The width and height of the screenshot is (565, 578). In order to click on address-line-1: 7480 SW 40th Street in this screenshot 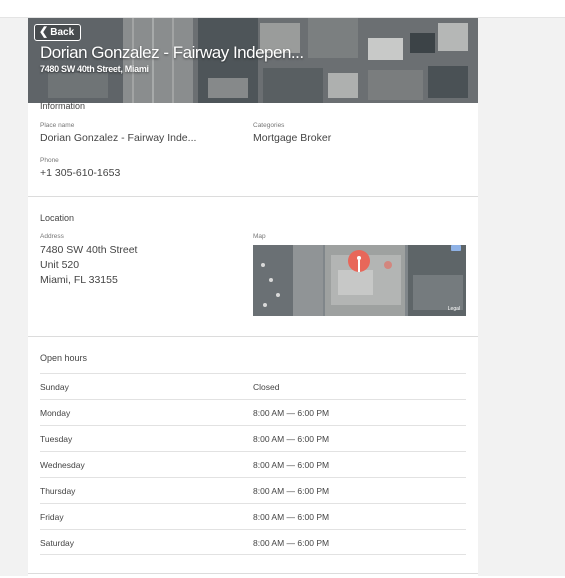, I will do `click(89, 250)`.